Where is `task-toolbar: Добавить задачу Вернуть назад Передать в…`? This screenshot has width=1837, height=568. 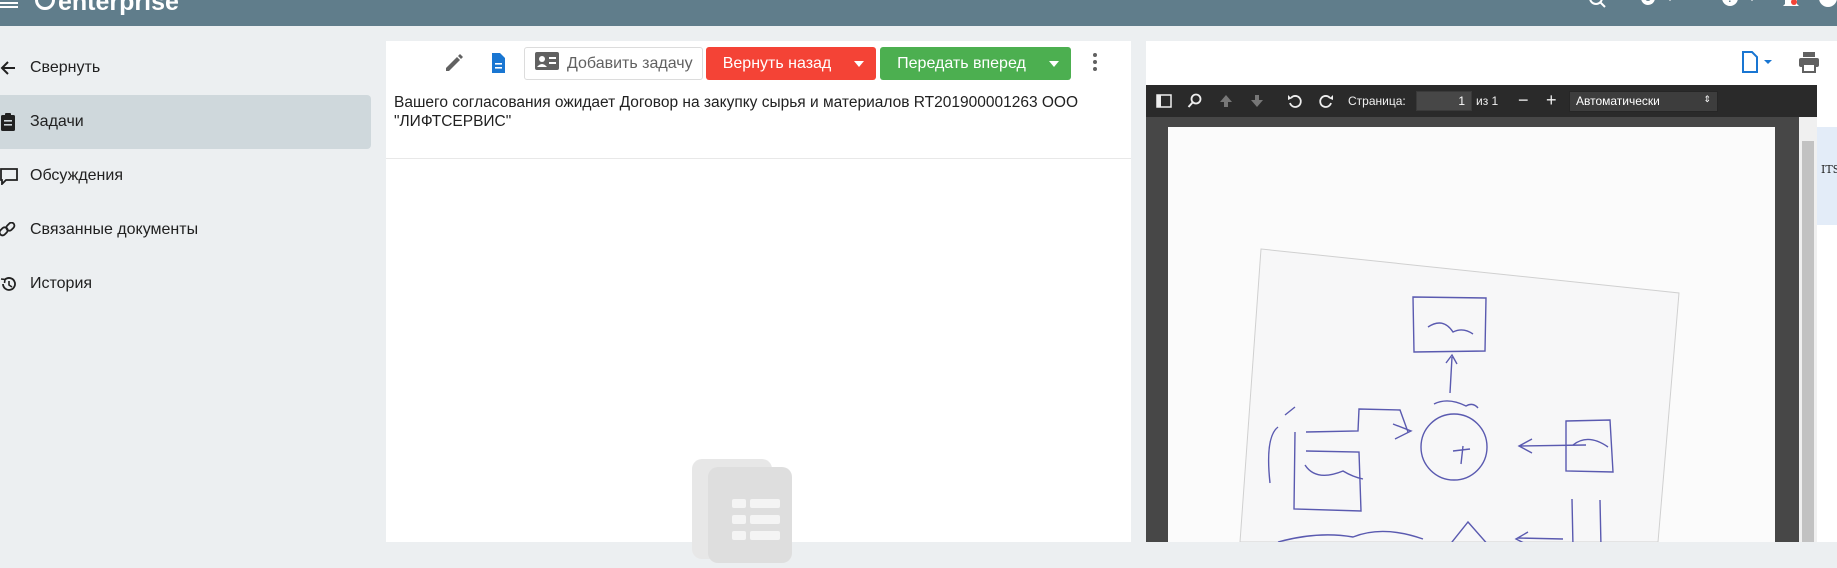 task-toolbar: Добавить задачу Вернуть назад Передать в… is located at coordinates (758, 63).